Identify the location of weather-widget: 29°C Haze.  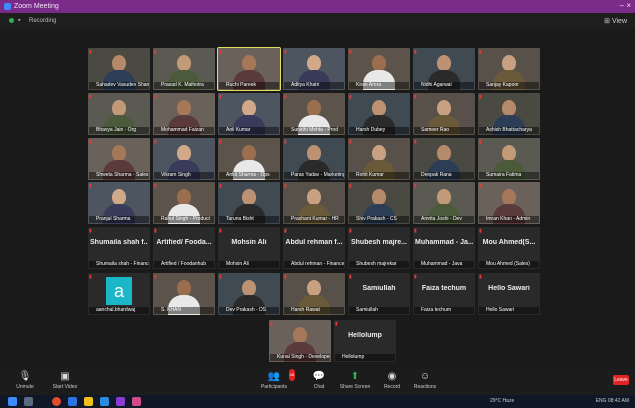
(502, 401).